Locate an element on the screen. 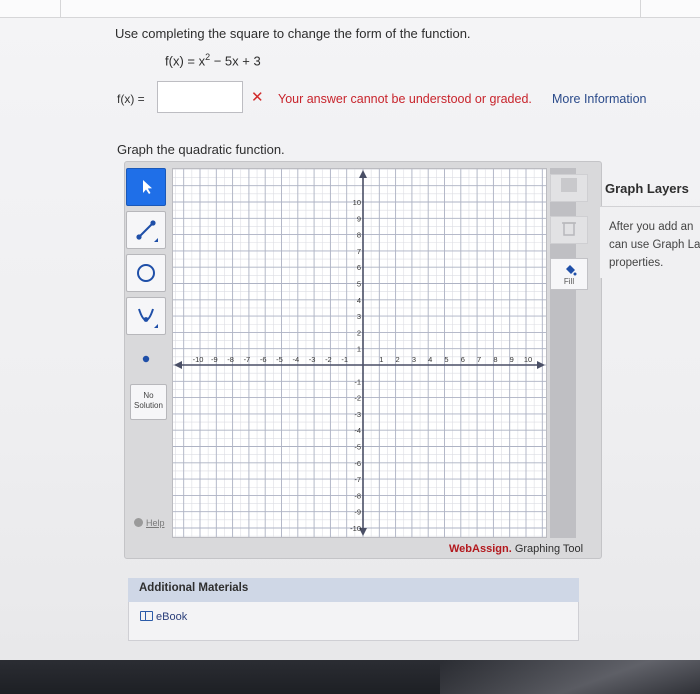 The width and height of the screenshot is (700, 694). function-rhs: − 5x + 3 is located at coordinates (235, 61).